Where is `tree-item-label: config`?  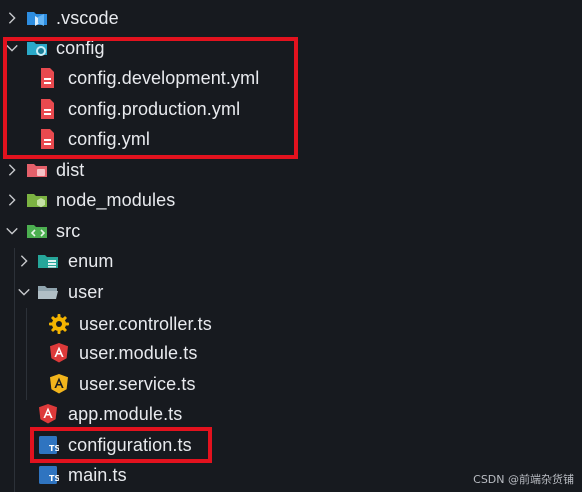
tree-item-label: config is located at coordinates (80, 48).